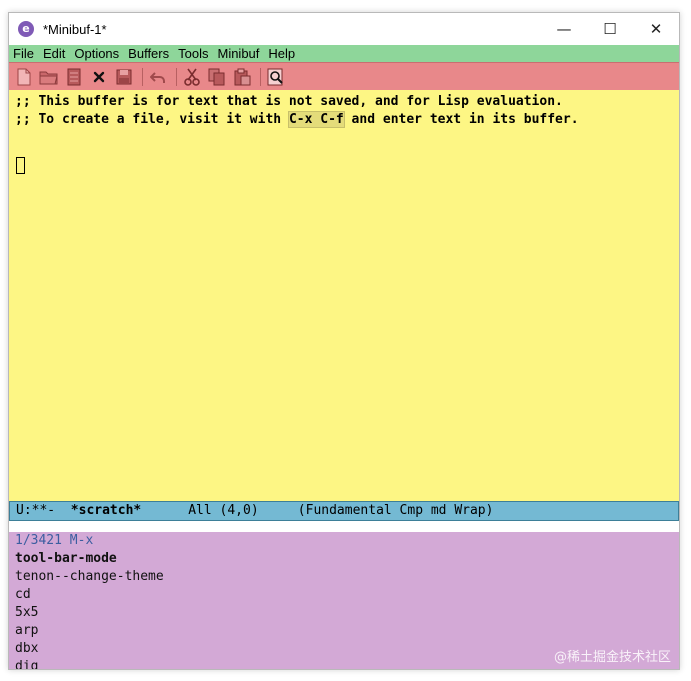 Image resolution: width=691 pixels, height=681 pixels. Describe the element at coordinates (148, 53) in the screenshot. I see `menu-buffers: Buffers` at that location.